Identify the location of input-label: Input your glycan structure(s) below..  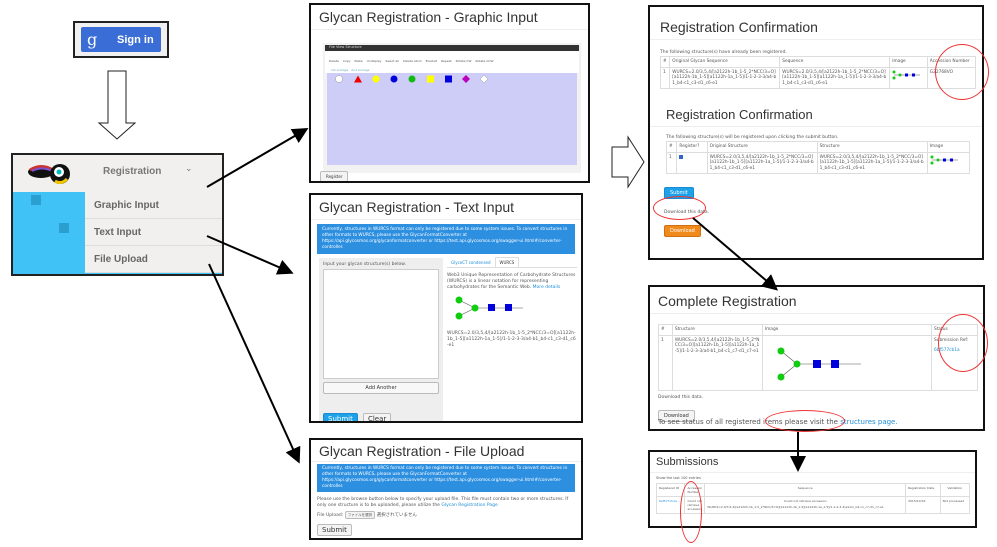
(364, 264).